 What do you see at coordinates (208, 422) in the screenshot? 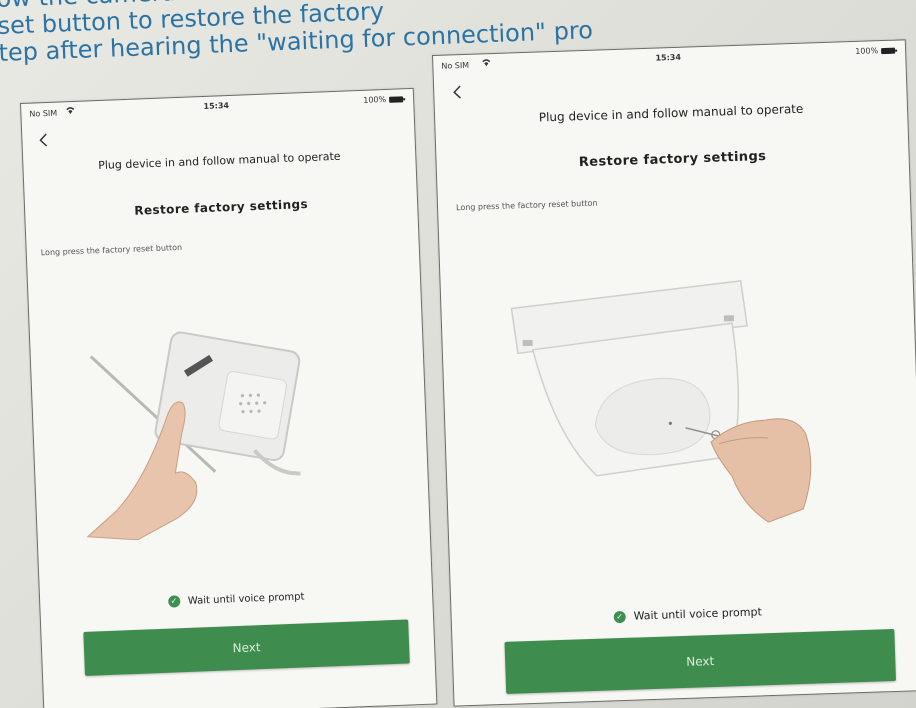
I see `reset-device-illustration` at bounding box center [208, 422].